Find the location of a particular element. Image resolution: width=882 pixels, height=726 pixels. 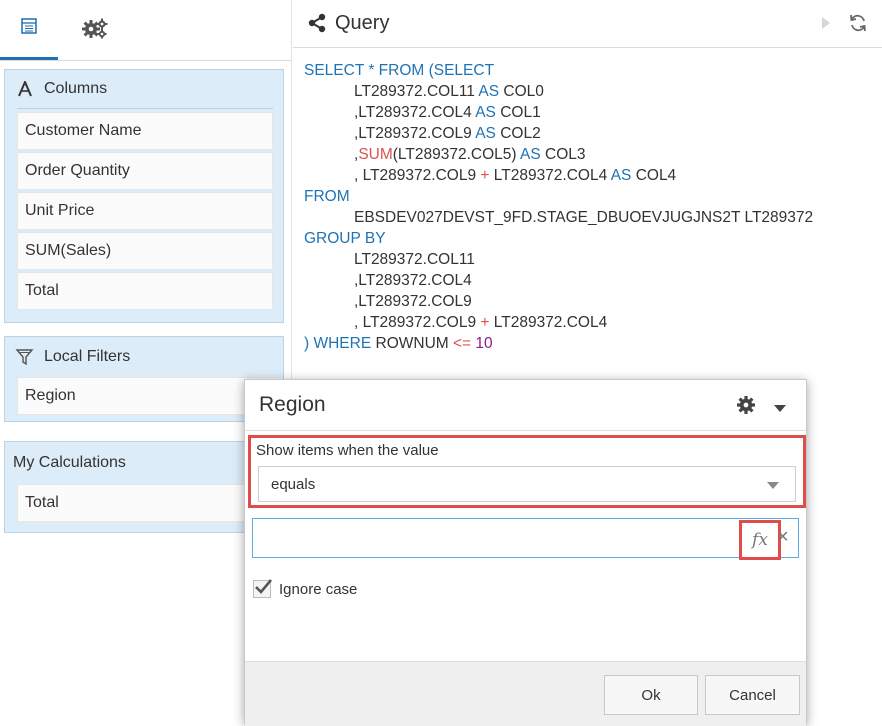

gears-icon is located at coordinates (95, 30).